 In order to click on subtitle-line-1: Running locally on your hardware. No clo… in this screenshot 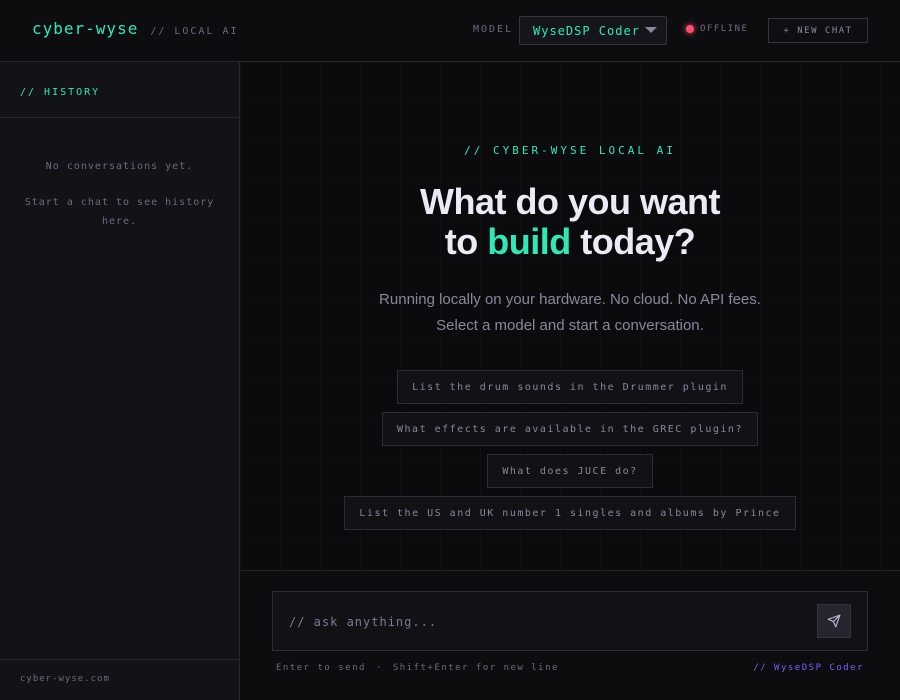, I will do `click(570, 299)`.